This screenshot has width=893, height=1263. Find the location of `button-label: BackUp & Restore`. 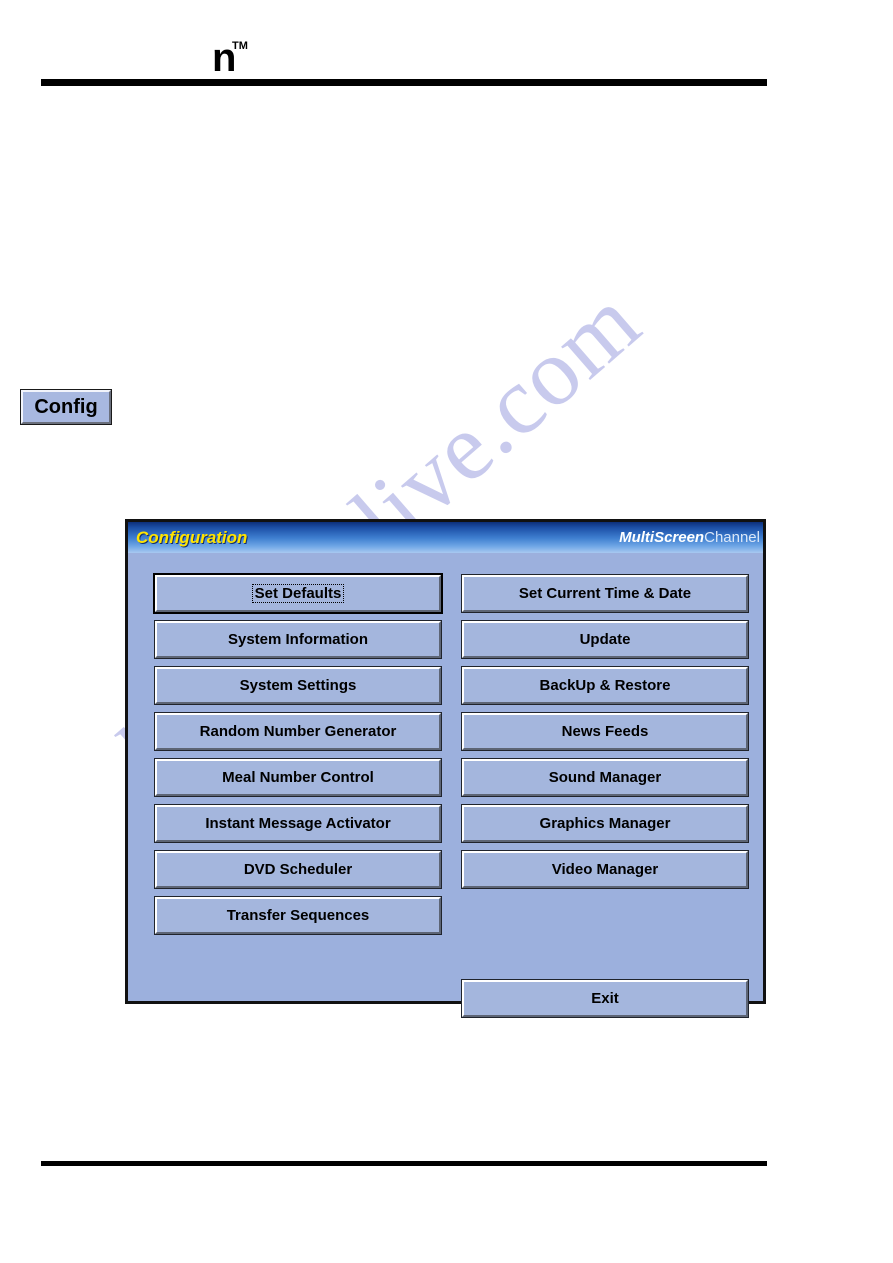

button-label: BackUp & Restore is located at coordinates (605, 685).